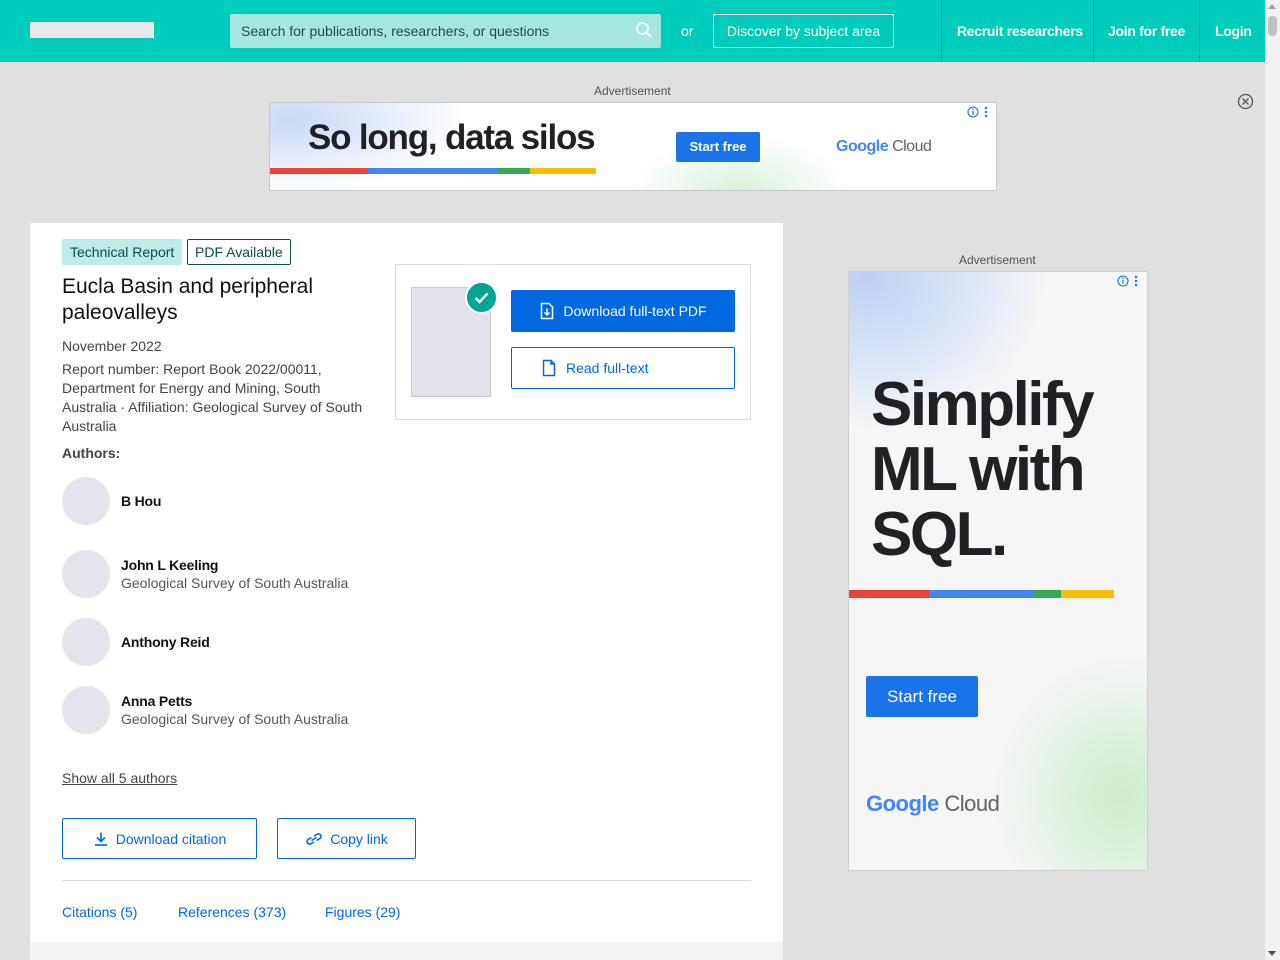 The height and width of the screenshot is (960, 1280). What do you see at coordinates (1272, 480) in the screenshot?
I see `page-scrollbar` at bounding box center [1272, 480].